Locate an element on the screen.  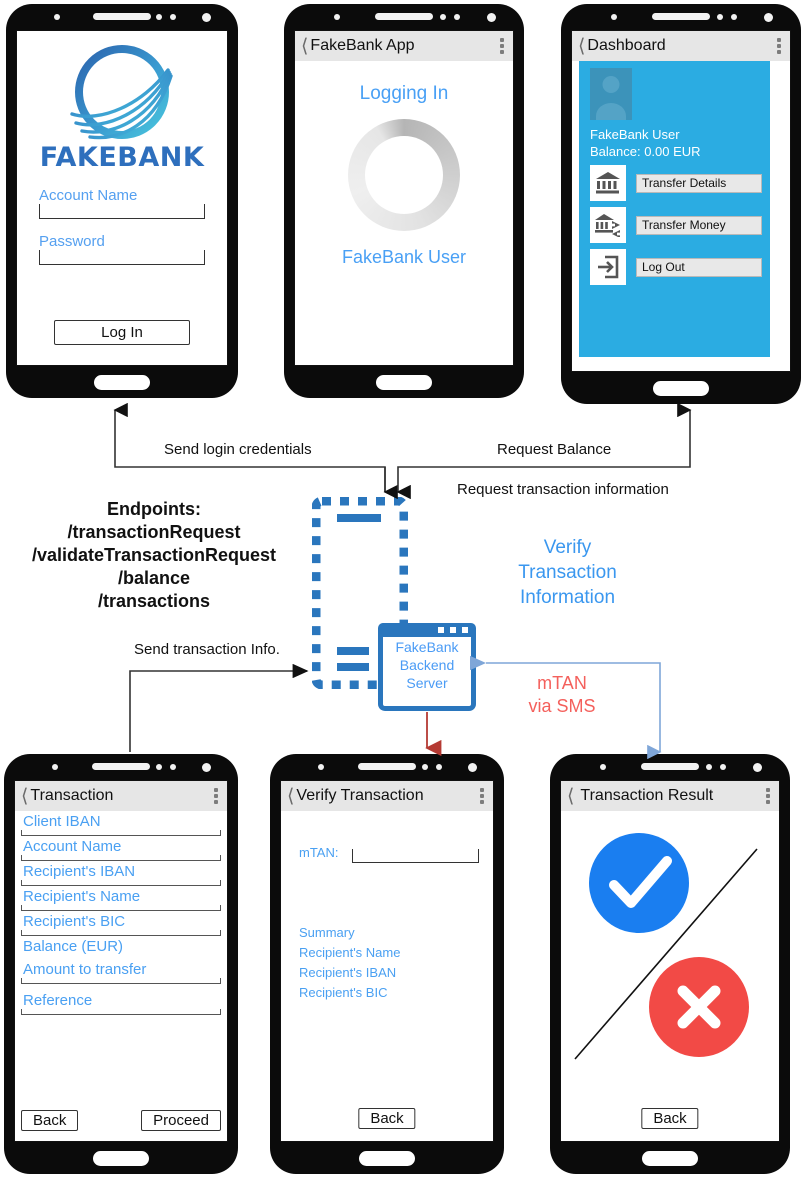
amount-to-transfer-field: Amount to transfer is located at coordinates (121, 971).